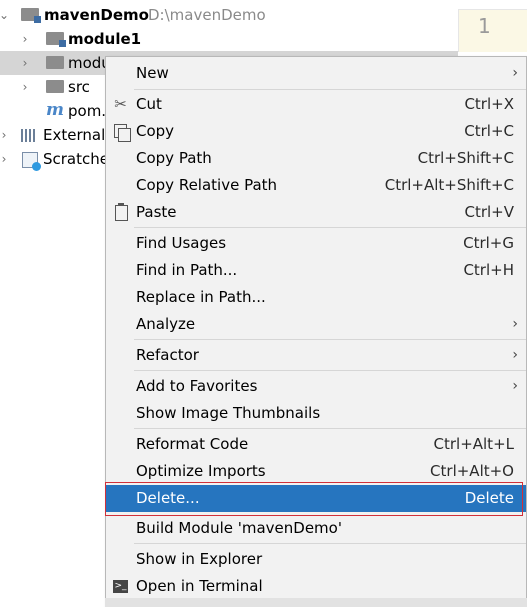 The height and width of the screenshot is (607, 527). I want to click on menu-item-analyze: Analyze ›, so click(316, 324).